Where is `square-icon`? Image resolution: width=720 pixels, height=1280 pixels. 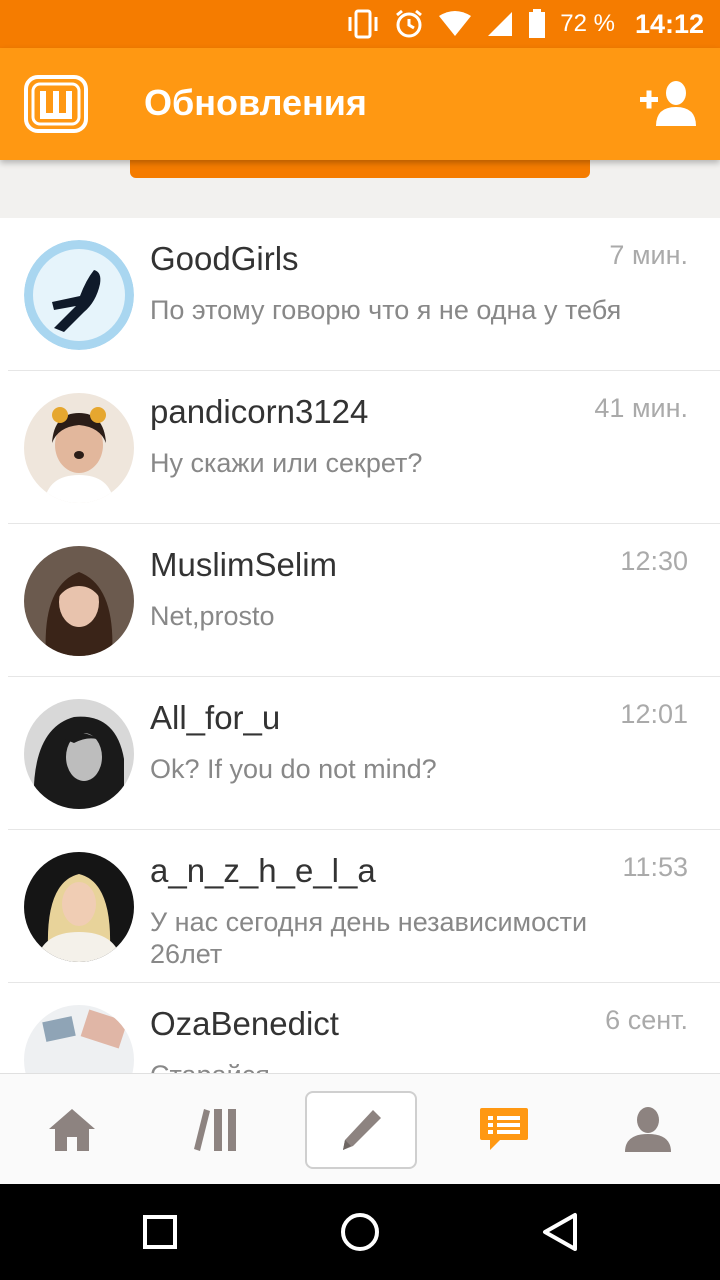 square-icon is located at coordinates (160, 1232).